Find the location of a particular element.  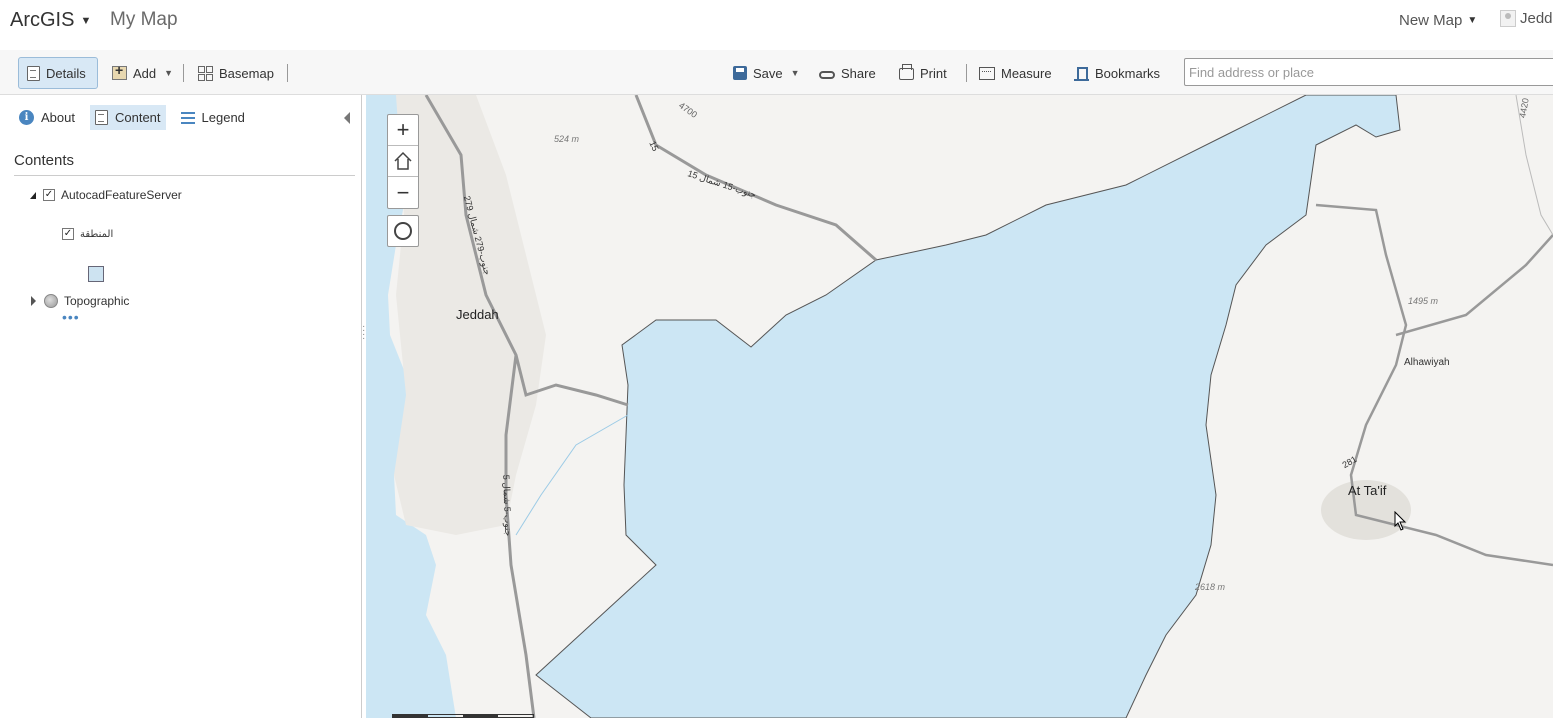

zoom-in-button: + is located at coordinates (403, 130).